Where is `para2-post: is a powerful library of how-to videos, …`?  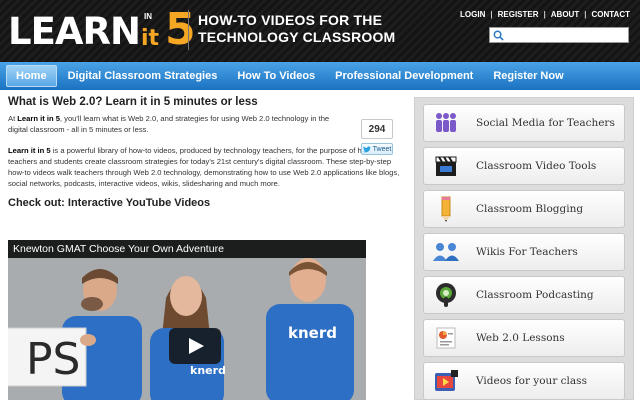
para2-post: is a powerful library of how-to videos, … is located at coordinates (204, 167).